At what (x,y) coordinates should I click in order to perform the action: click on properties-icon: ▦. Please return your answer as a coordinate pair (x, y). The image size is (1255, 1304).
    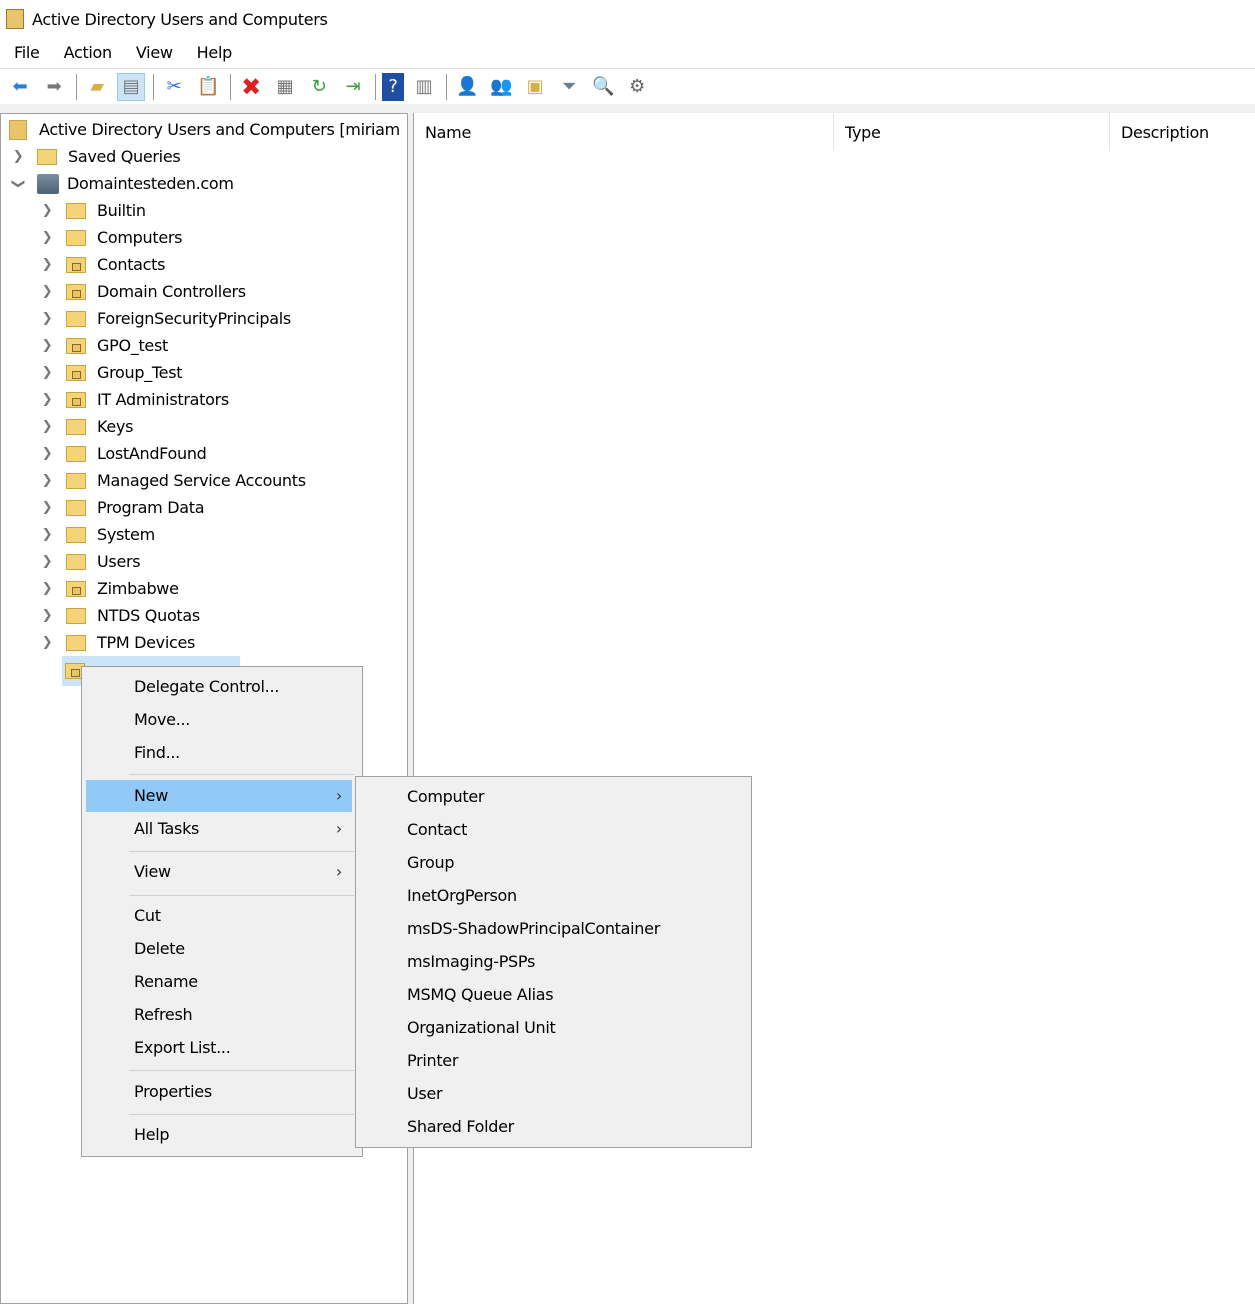
    Looking at the image, I should click on (285, 87).